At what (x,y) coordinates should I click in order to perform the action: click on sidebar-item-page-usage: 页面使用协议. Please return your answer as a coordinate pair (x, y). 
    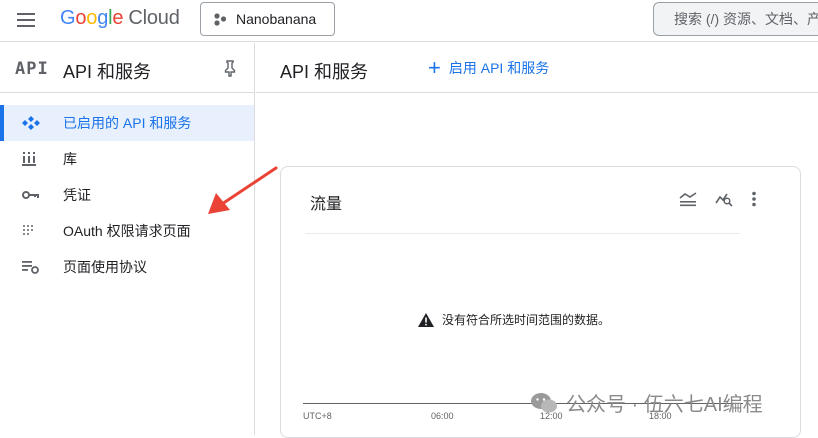
    Looking at the image, I should click on (127, 267).